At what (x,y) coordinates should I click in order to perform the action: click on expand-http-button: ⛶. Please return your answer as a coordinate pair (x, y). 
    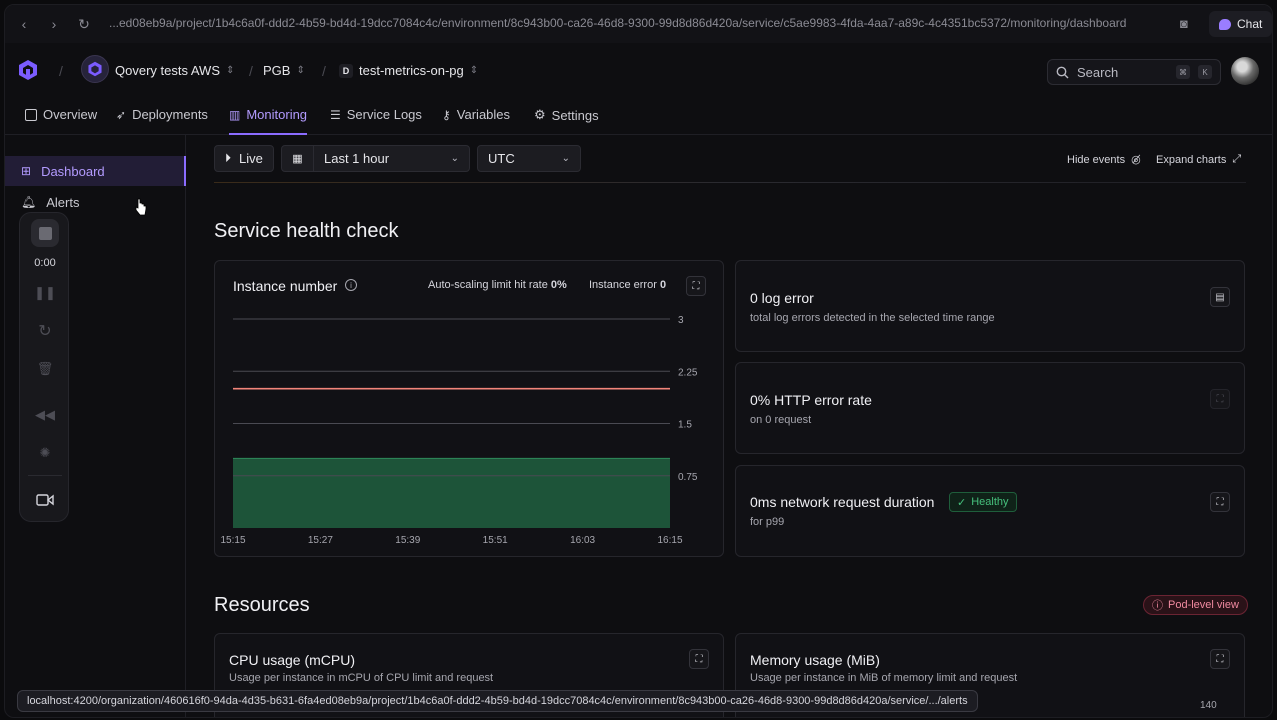
    Looking at the image, I should click on (1220, 399).